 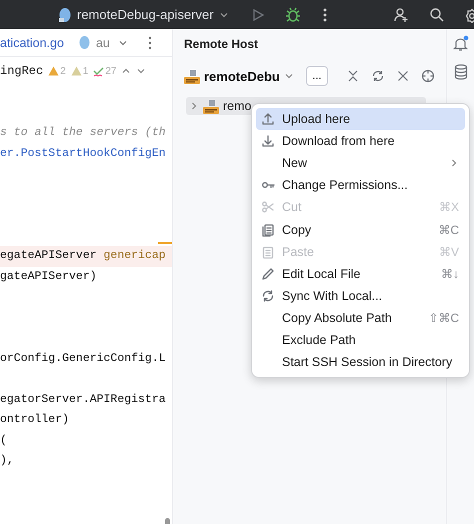 What do you see at coordinates (289, 76) in the screenshot?
I see `server-dropdown-icon` at bounding box center [289, 76].